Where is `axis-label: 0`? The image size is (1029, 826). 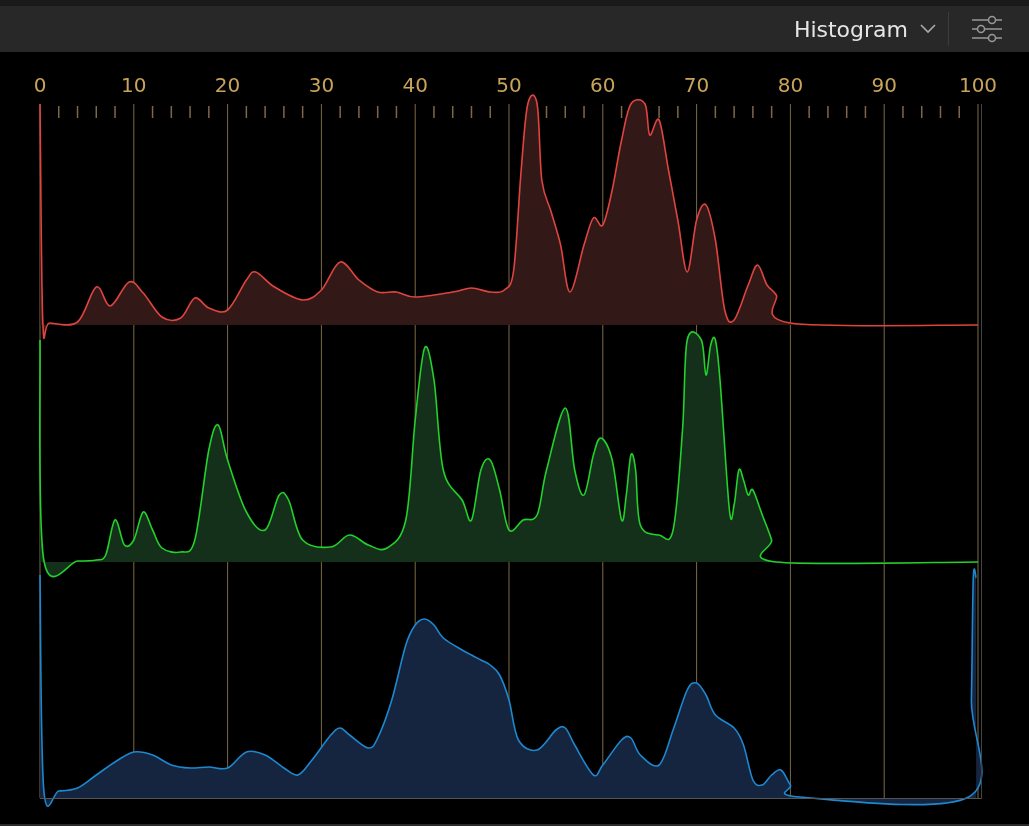
axis-label: 0 is located at coordinates (40, 85).